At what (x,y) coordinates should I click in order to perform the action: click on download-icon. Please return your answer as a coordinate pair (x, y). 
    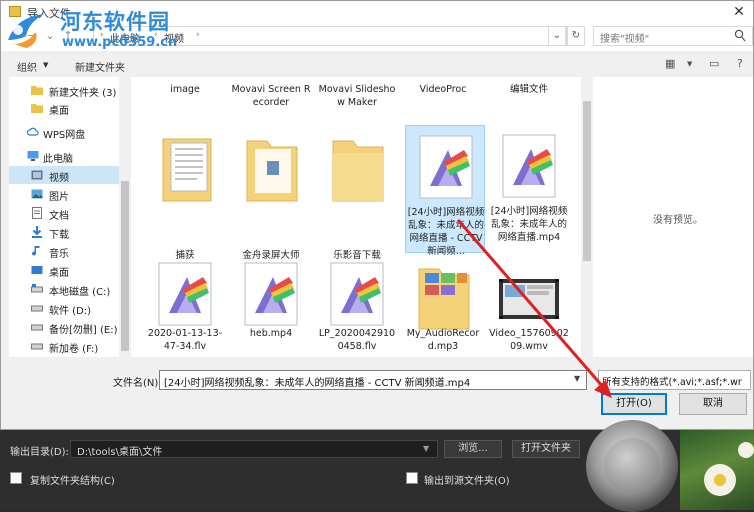
    Looking at the image, I should click on (37, 232).